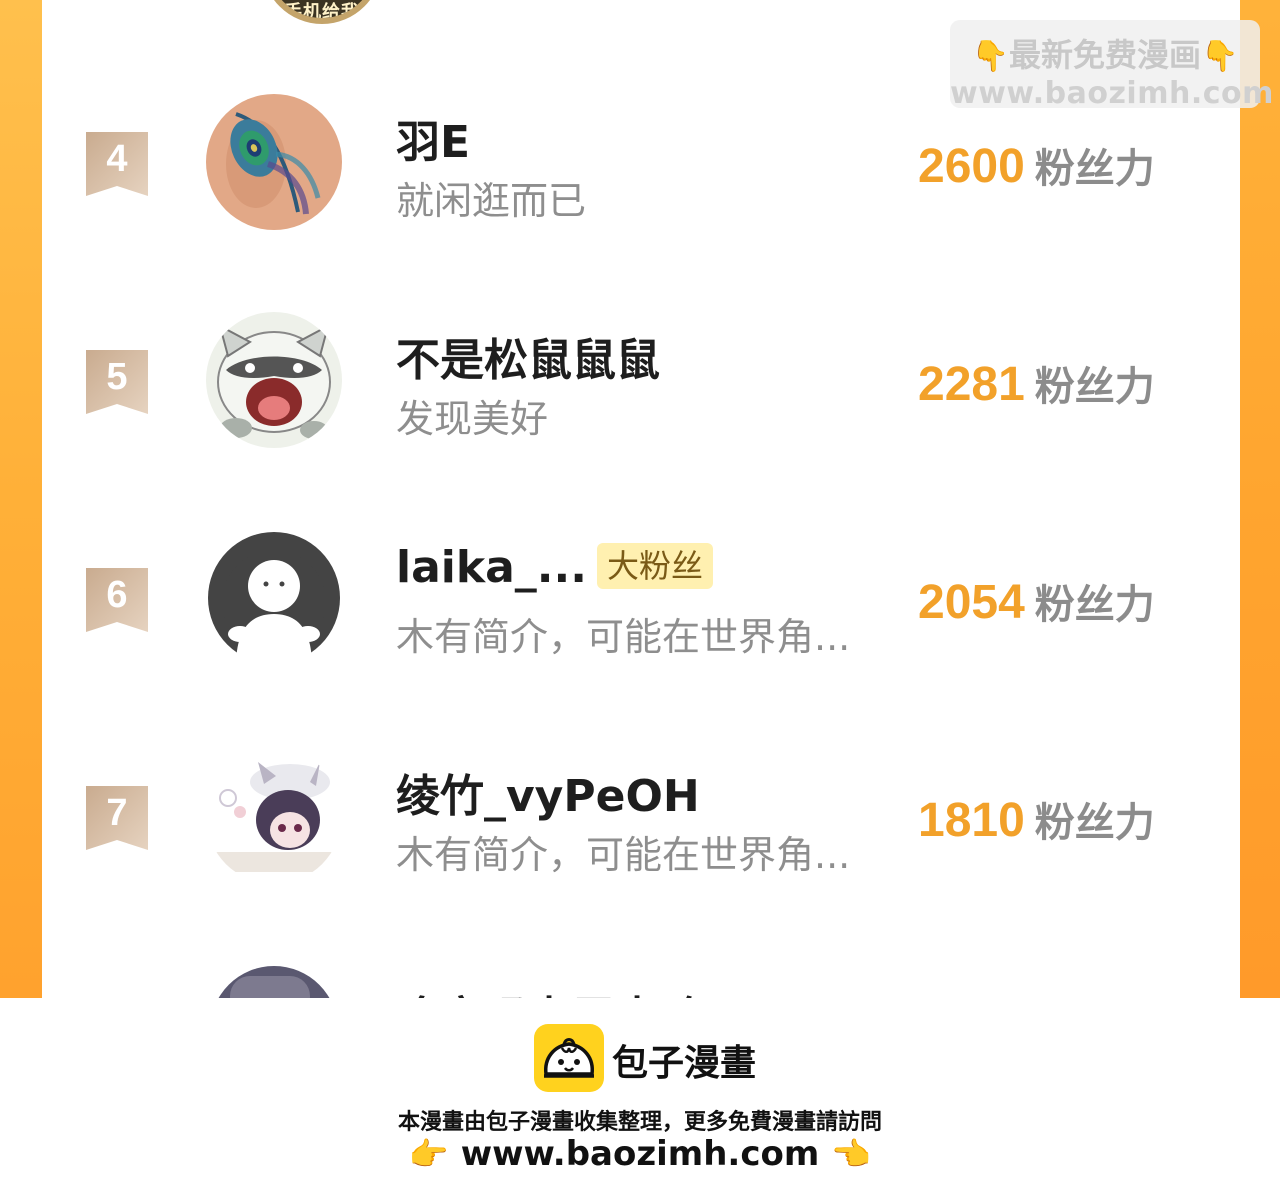  I want to click on raccoon-avatar, so click(274, 380).